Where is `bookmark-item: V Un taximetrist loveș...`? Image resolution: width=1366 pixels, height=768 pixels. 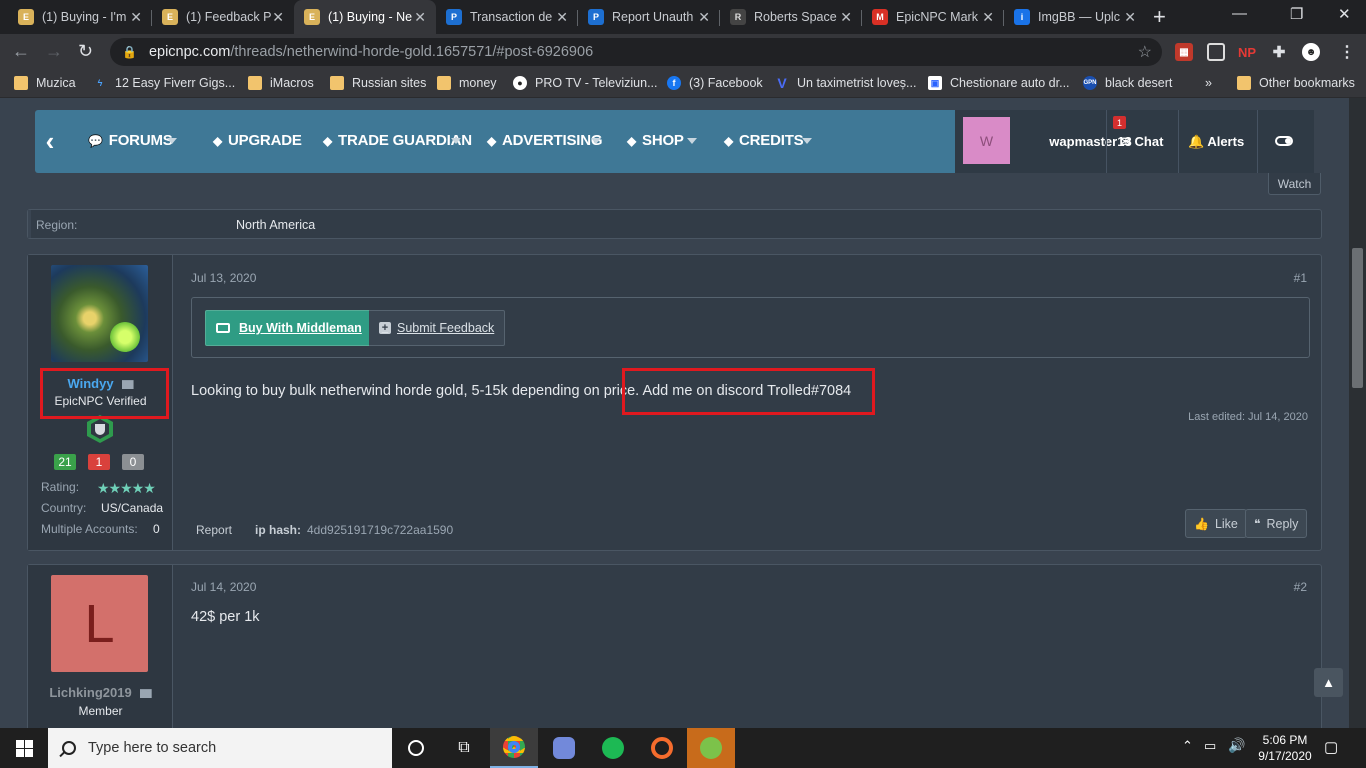
bookmark-item: V Un taximetrist loveș... is located at coordinates (845, 83).